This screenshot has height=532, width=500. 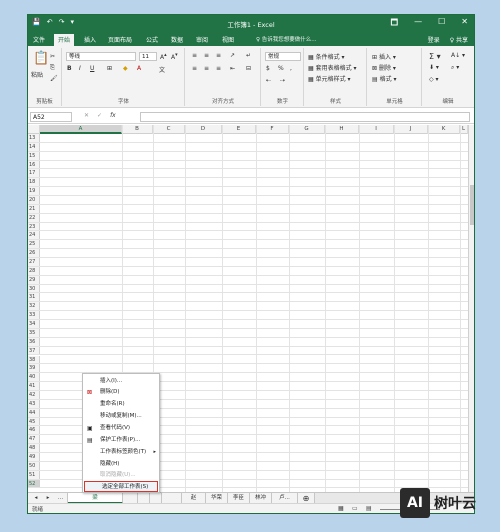 I want to click on row-header: 39, so click(x=34, y=368).